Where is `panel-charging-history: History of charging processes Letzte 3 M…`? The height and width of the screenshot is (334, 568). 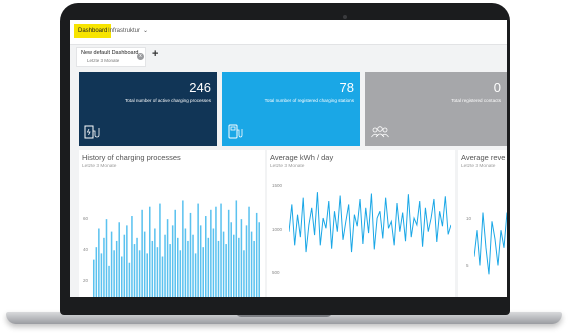 panel-charging-history: History of charging processes Letzte 3 M… is located at coordinates (172, 223).